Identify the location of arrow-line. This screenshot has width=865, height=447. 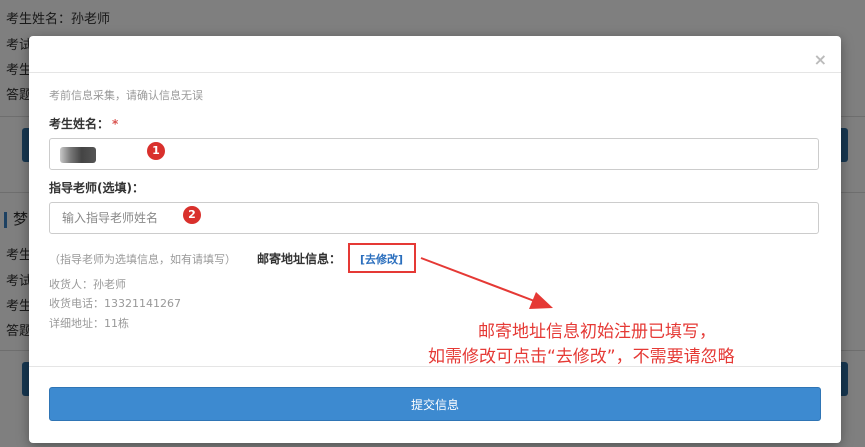
(479, 280).